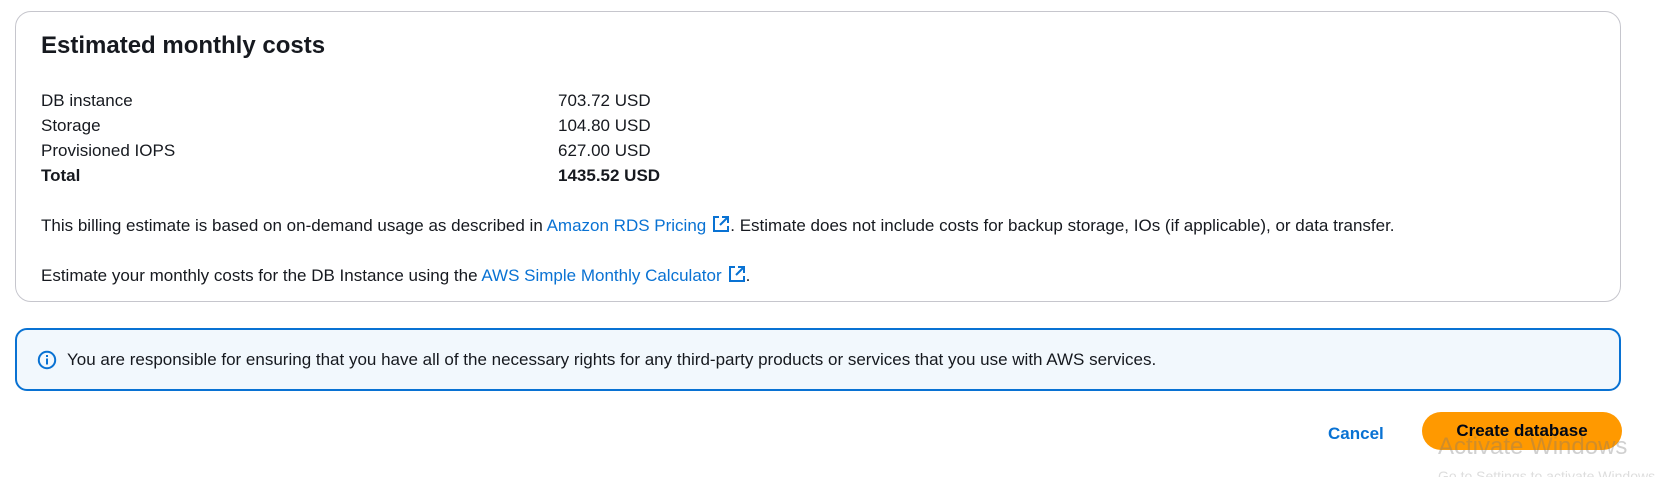 The height and width of the screenshot is (477, 1663). What do you see at coordinates (71, 125) in the screenshot?
I see `cost-label: Storage` at bounding box center [71, 125].